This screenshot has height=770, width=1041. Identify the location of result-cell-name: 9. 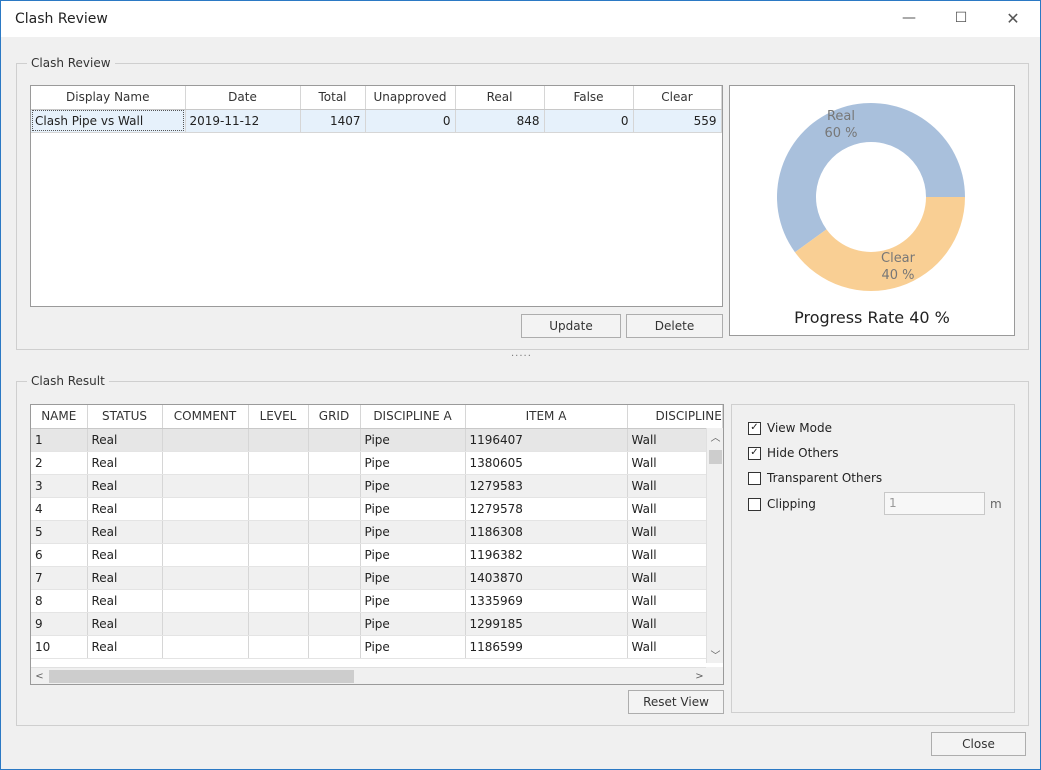
(59, 624).